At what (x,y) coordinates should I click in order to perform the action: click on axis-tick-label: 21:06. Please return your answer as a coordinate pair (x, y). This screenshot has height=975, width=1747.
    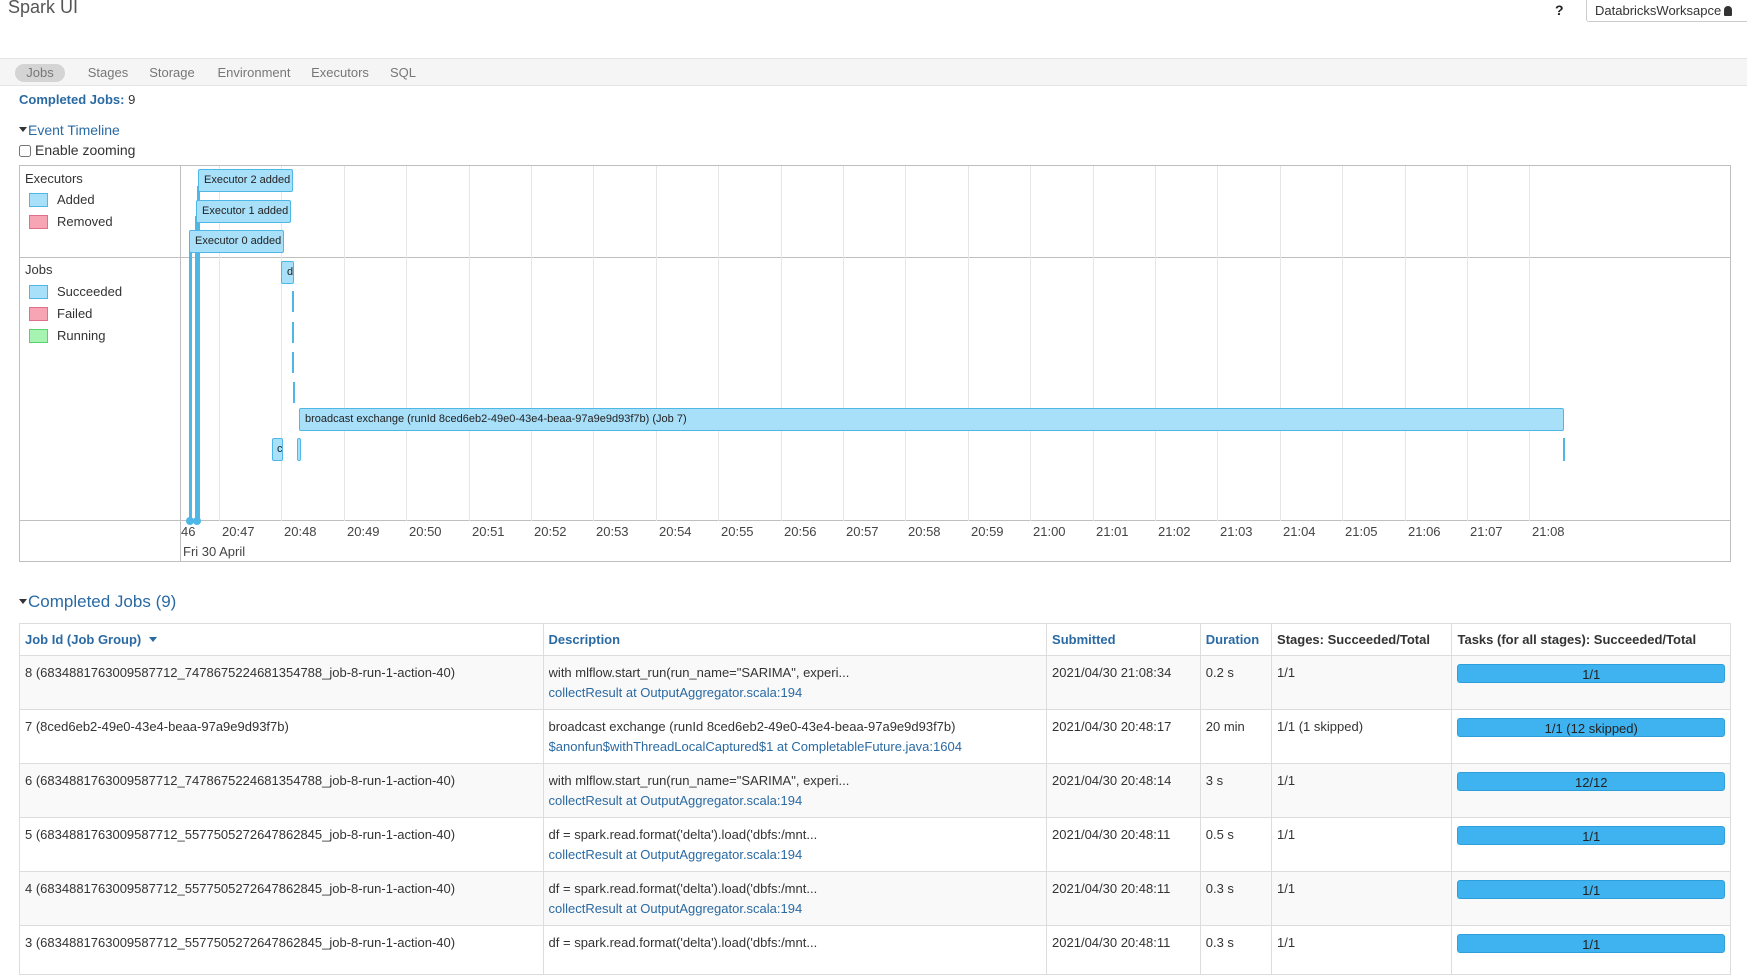
    Looking at the image, I should click on (1424, 531).